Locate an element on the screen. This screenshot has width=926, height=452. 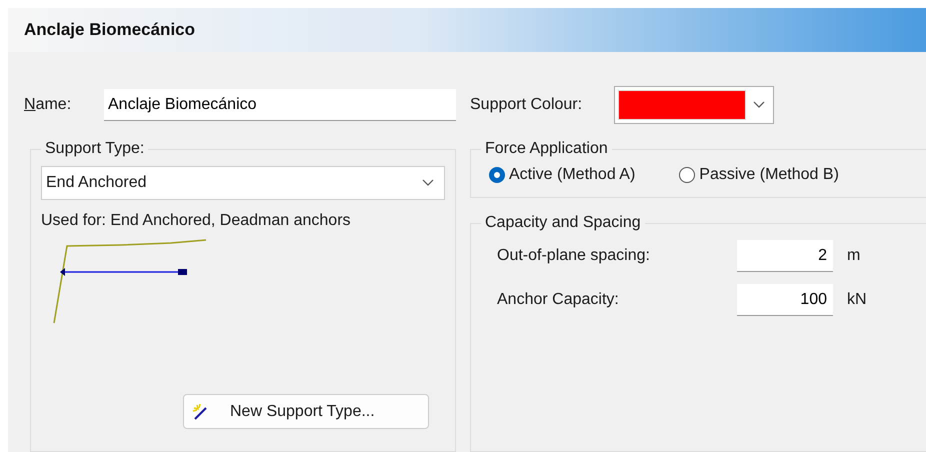
field-label: Anchor Capacity: is located at coordinates (558, 300).